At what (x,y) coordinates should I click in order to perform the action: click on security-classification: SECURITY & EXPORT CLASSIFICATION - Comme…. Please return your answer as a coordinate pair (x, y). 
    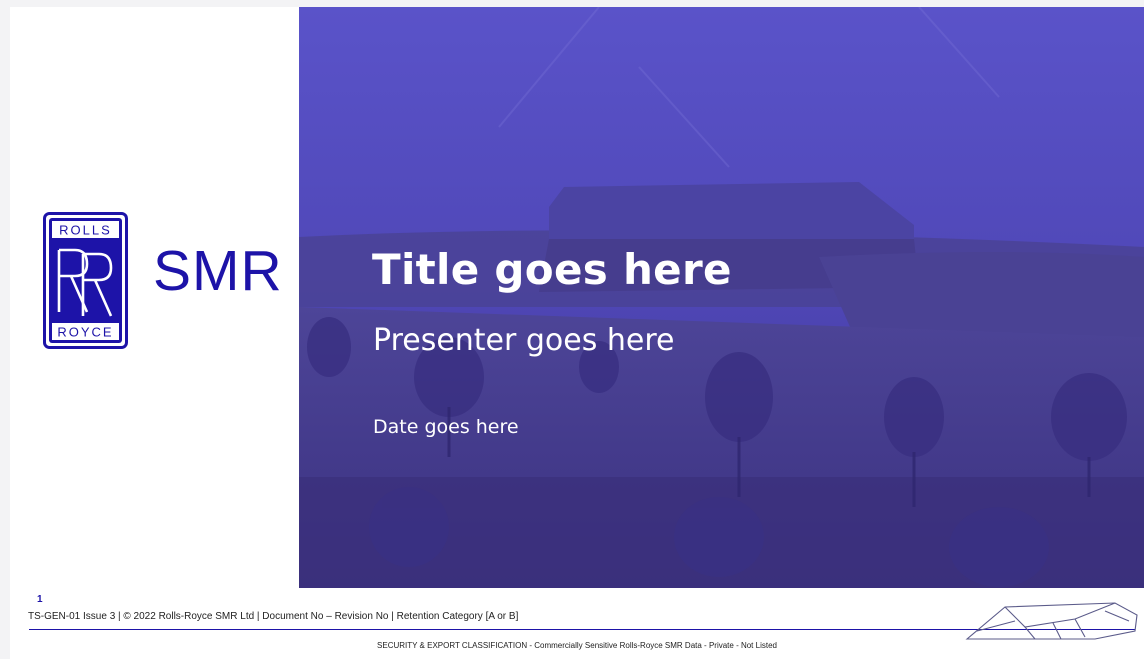
    Looking at the image, I should click on (577, 645).